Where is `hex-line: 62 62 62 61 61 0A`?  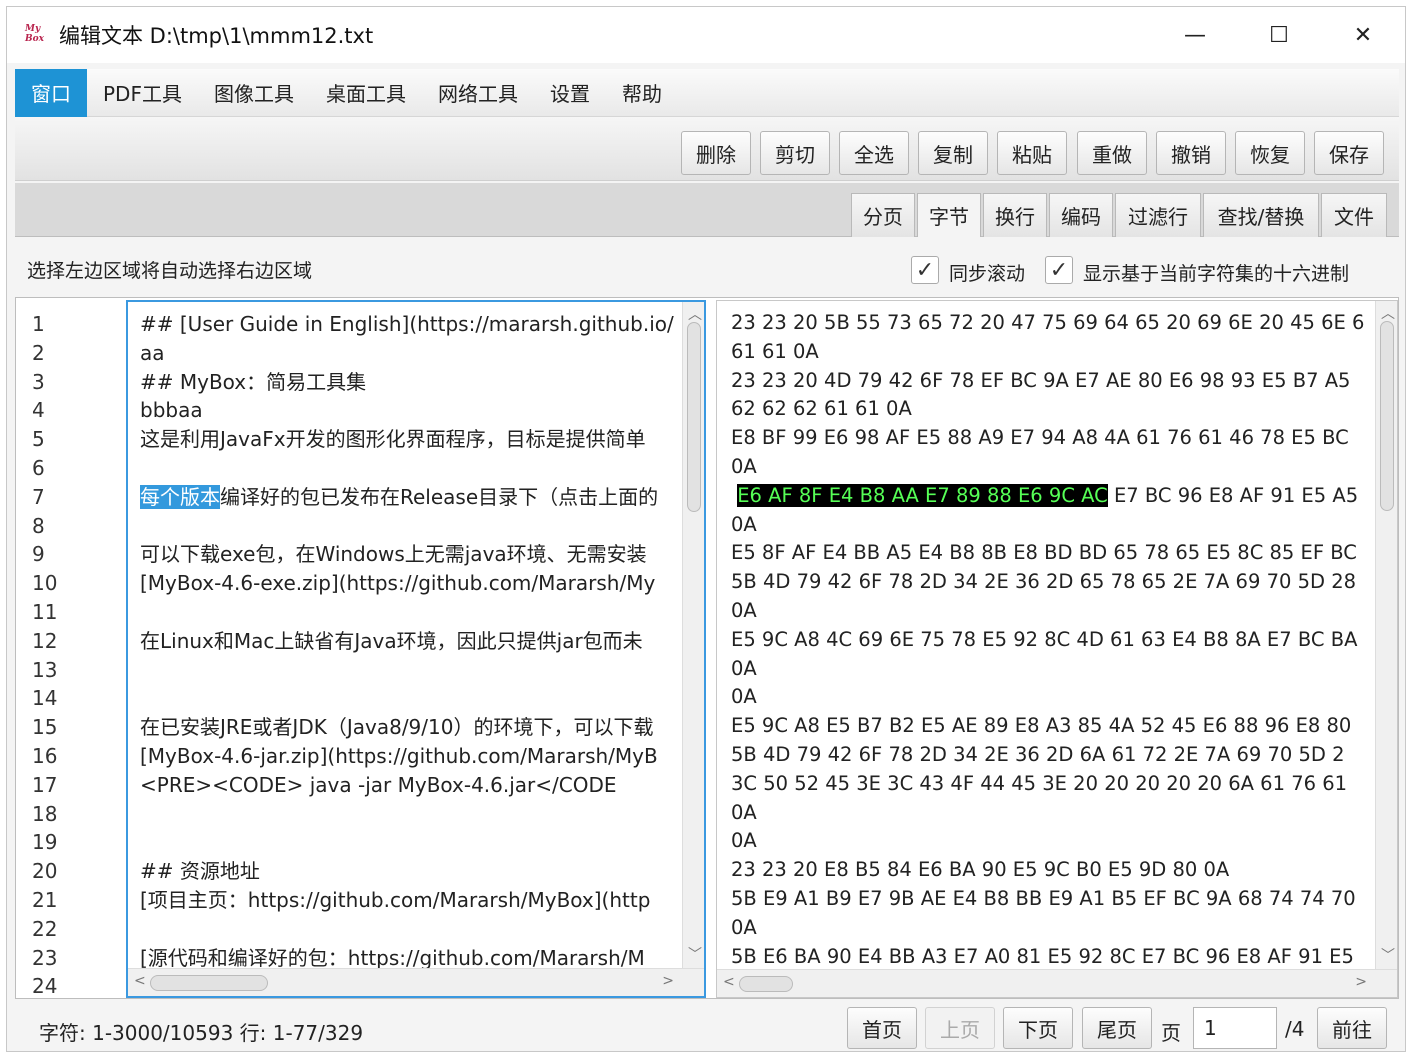
hex-line: 62 62 62 61 61 0A is located at coordinates (821, 409).